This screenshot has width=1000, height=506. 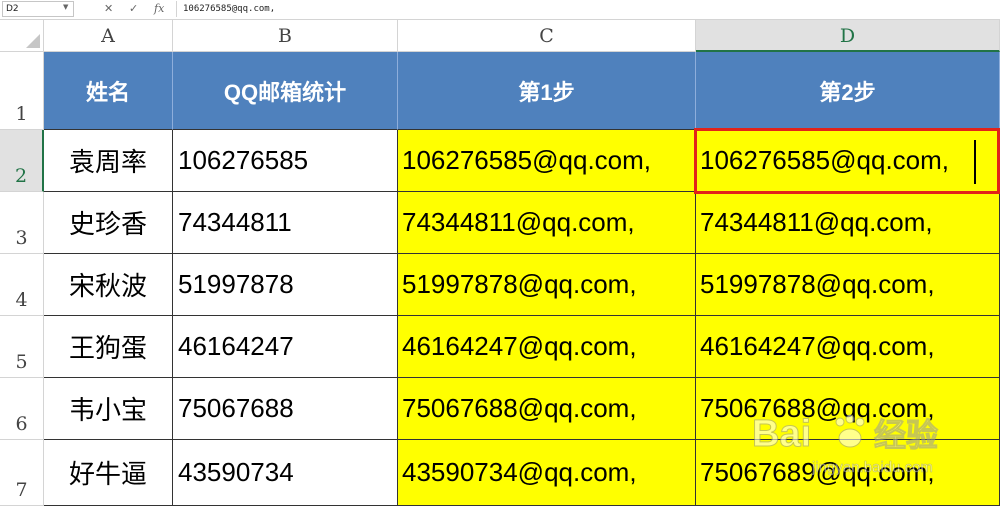 What do you see at coordinates (133, 9) in the screenshot?
I see `enter-icon: ✓` at bounding box center [133, 9].